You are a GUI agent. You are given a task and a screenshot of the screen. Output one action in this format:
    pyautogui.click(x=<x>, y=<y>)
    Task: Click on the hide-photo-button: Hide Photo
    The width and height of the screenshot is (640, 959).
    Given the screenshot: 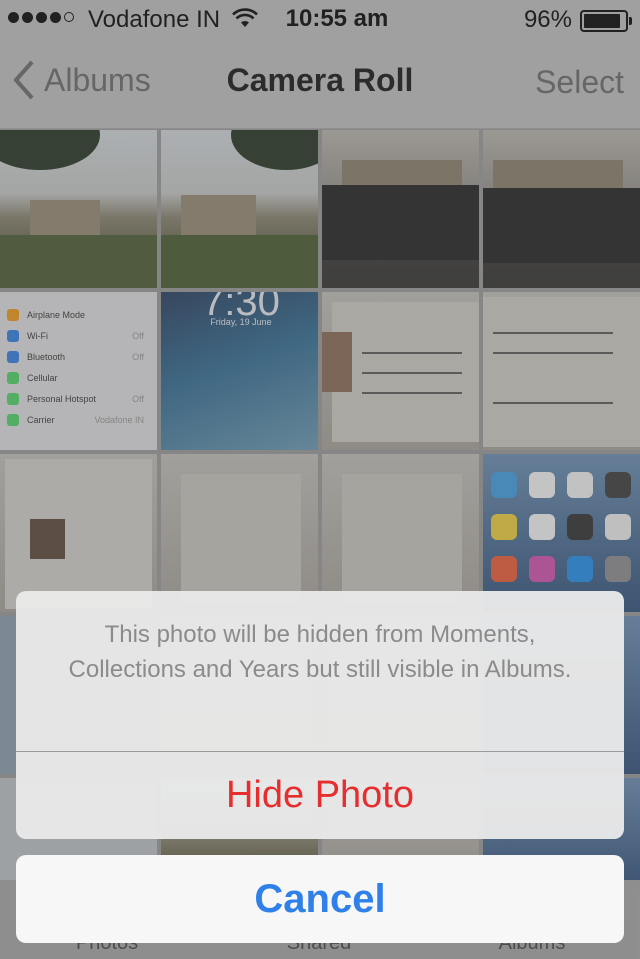 What is the action you would take?
    pyautogui.click(x=320, y=795)
    